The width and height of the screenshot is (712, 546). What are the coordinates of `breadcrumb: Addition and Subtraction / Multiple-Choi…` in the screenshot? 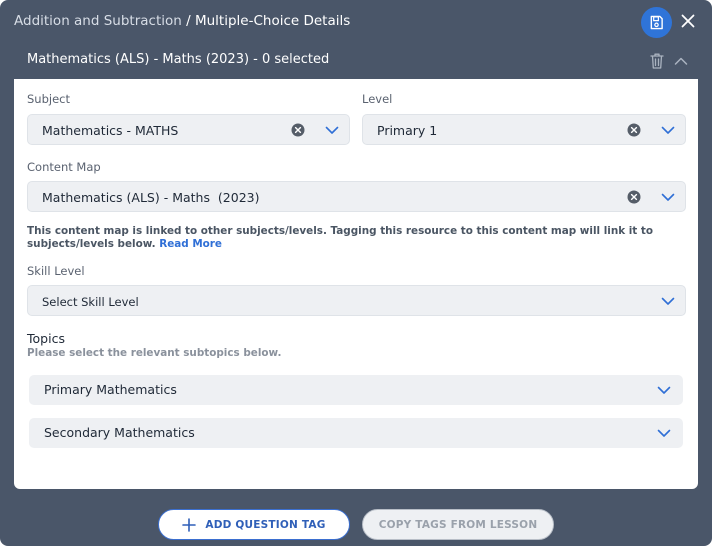 It's located at (182, 21).